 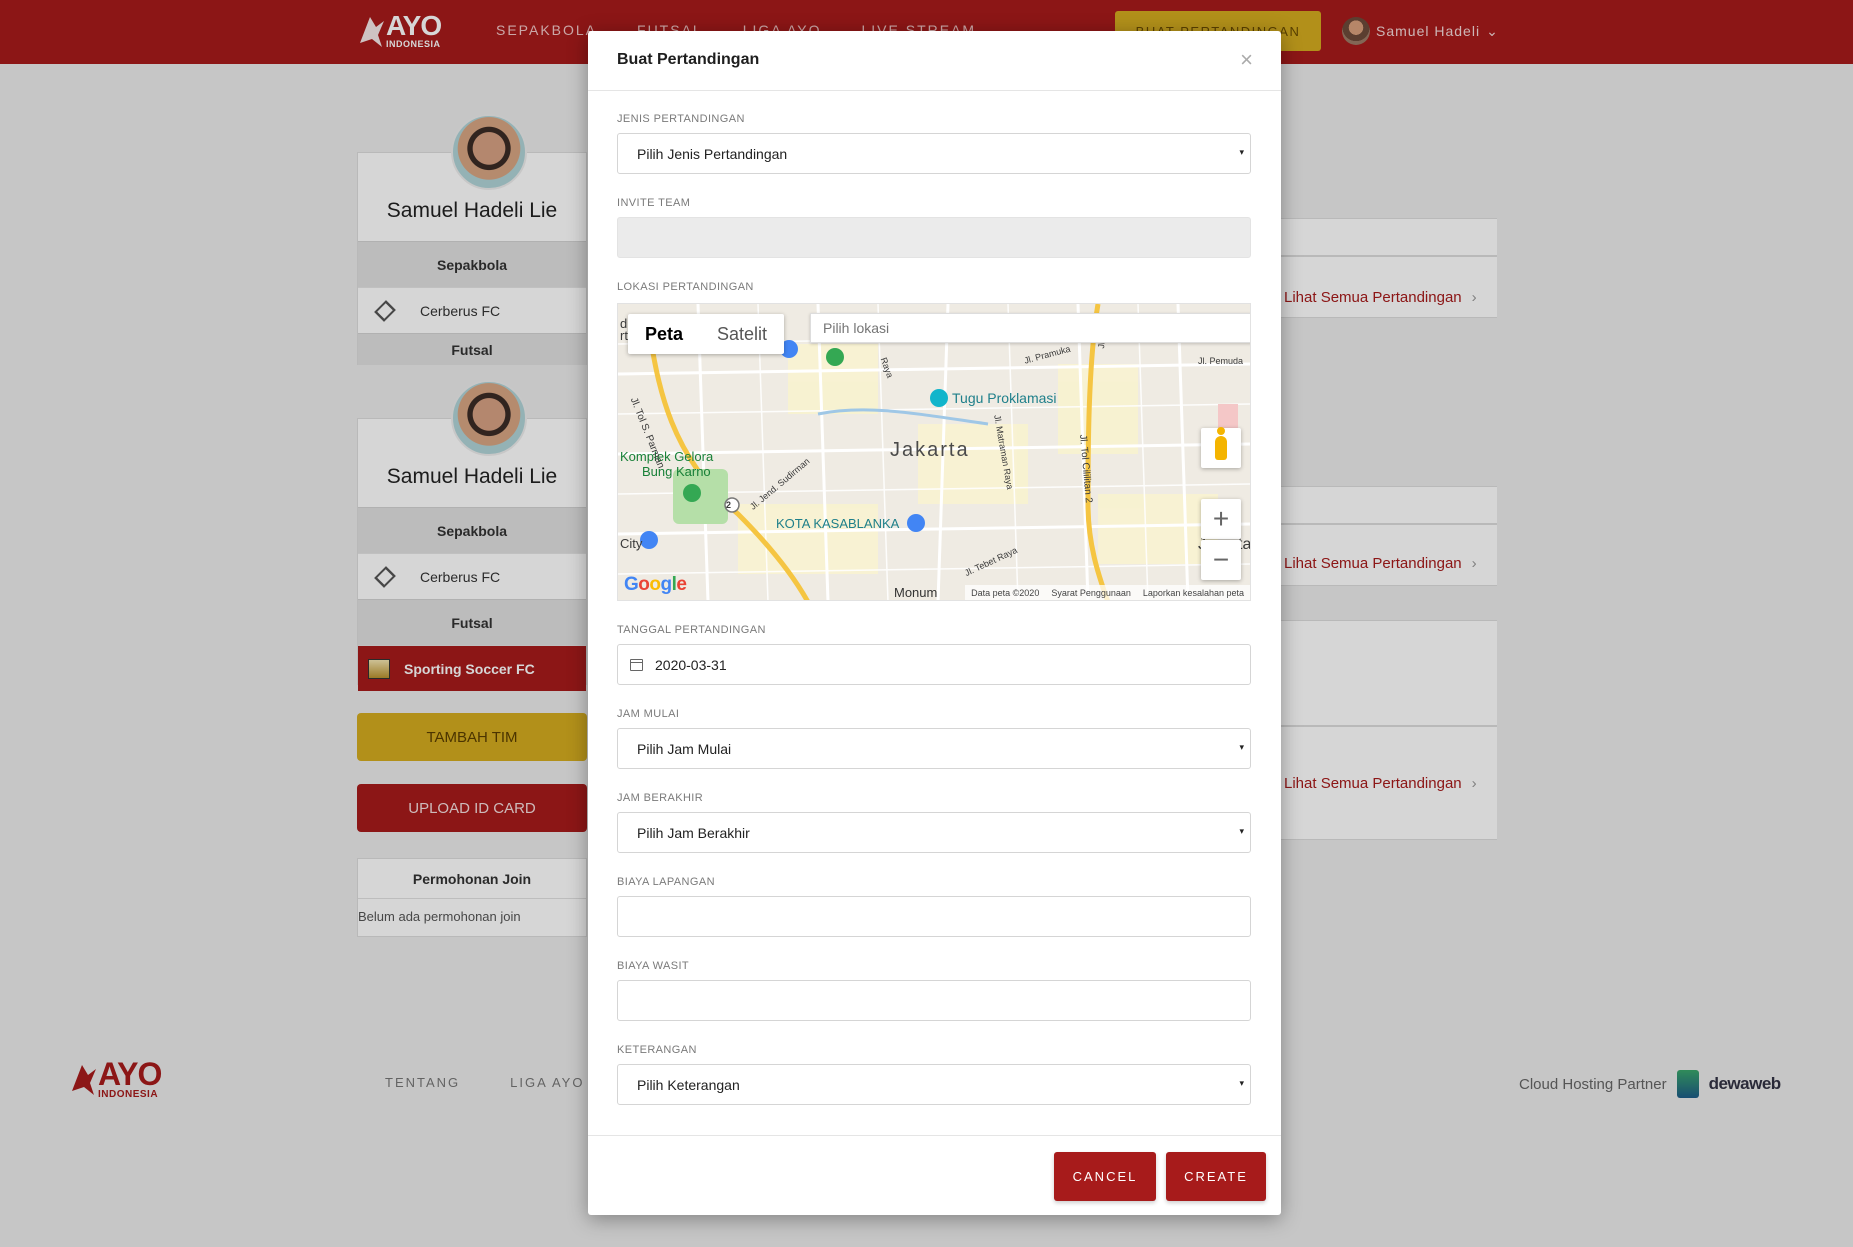 What do you see at coordinates (684, 748) in the screenshot?
I see `jam-mulai-value: Pilih Jam Mulai` at bounding box center [684, 748].